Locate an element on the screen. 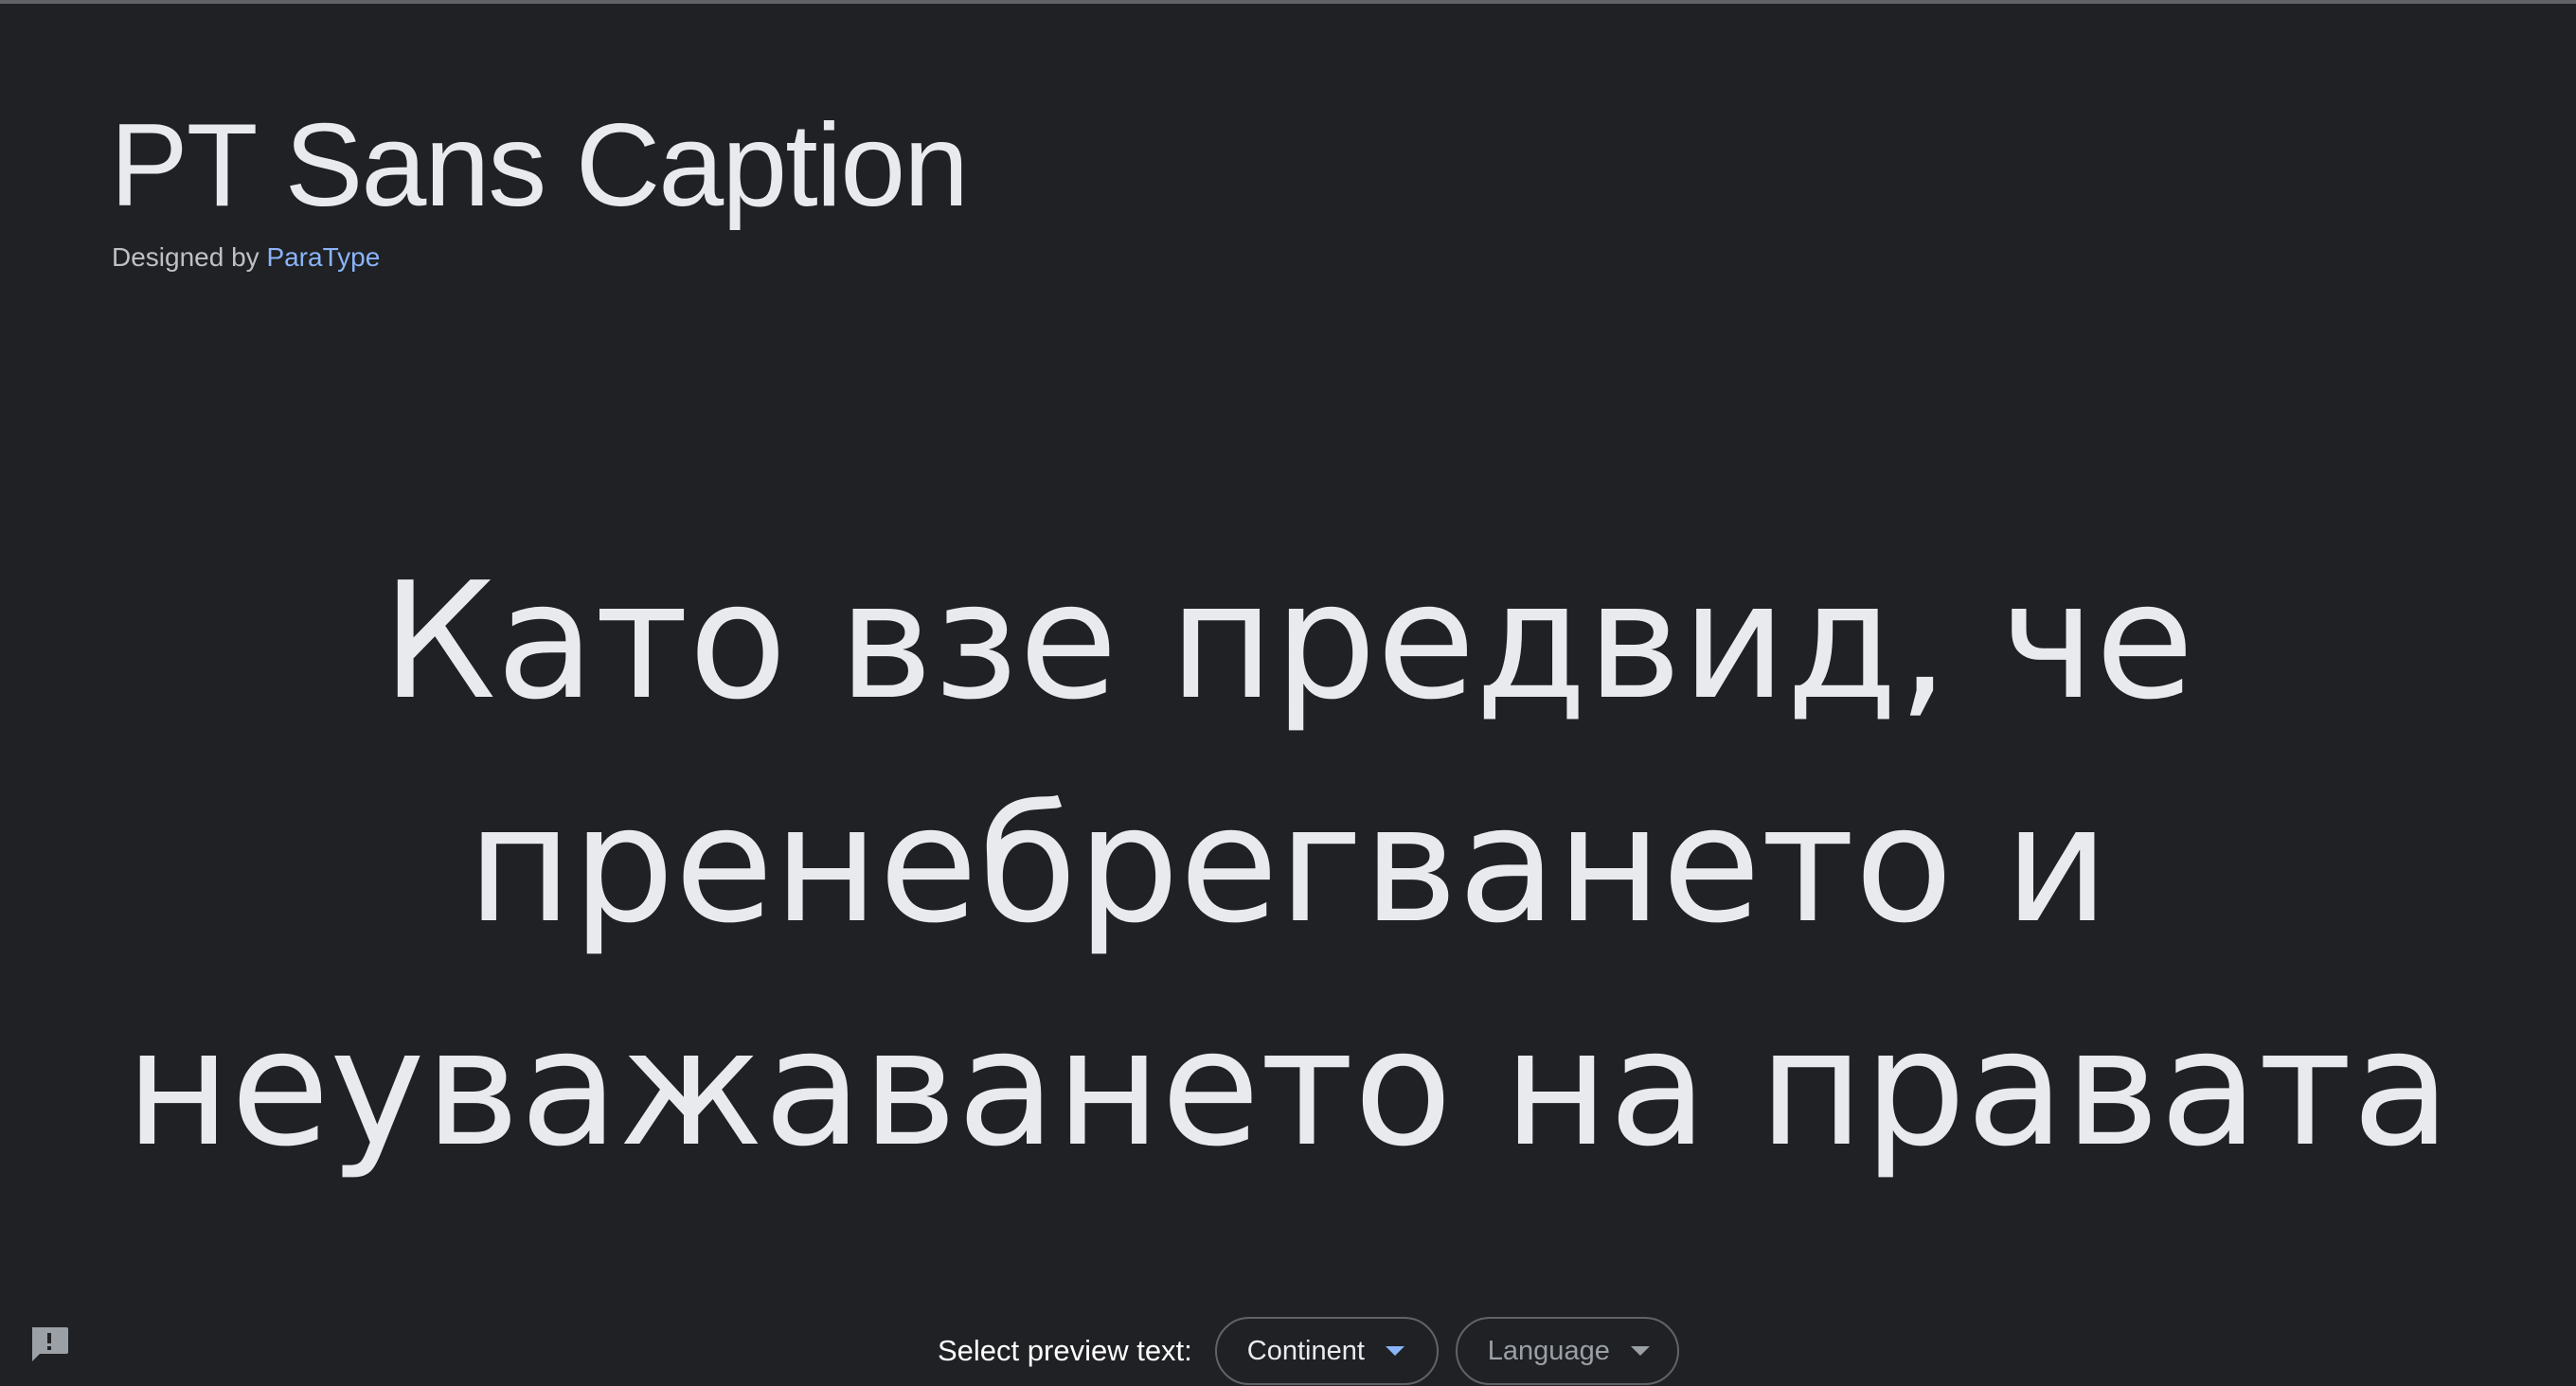  preview-line-3: неуважаването на правата is located at coordinates (1288, 1088).